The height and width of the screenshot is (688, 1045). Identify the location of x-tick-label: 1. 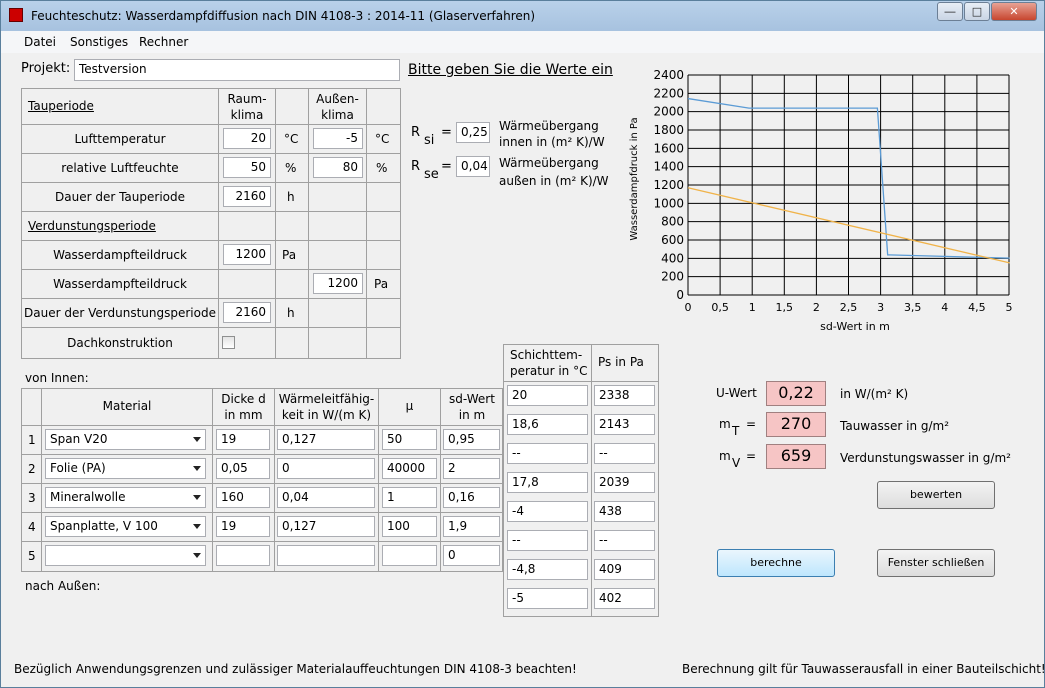
(752, 307).